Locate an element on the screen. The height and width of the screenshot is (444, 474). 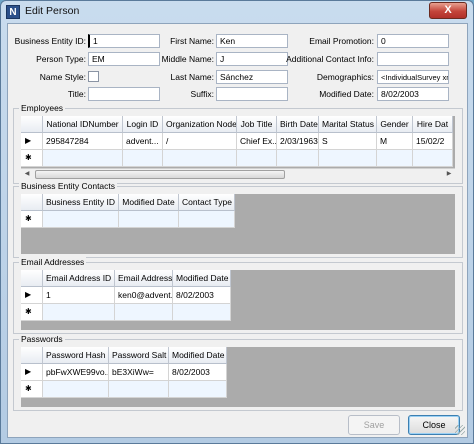
table-cell: / is located at coordinates (200, 141).